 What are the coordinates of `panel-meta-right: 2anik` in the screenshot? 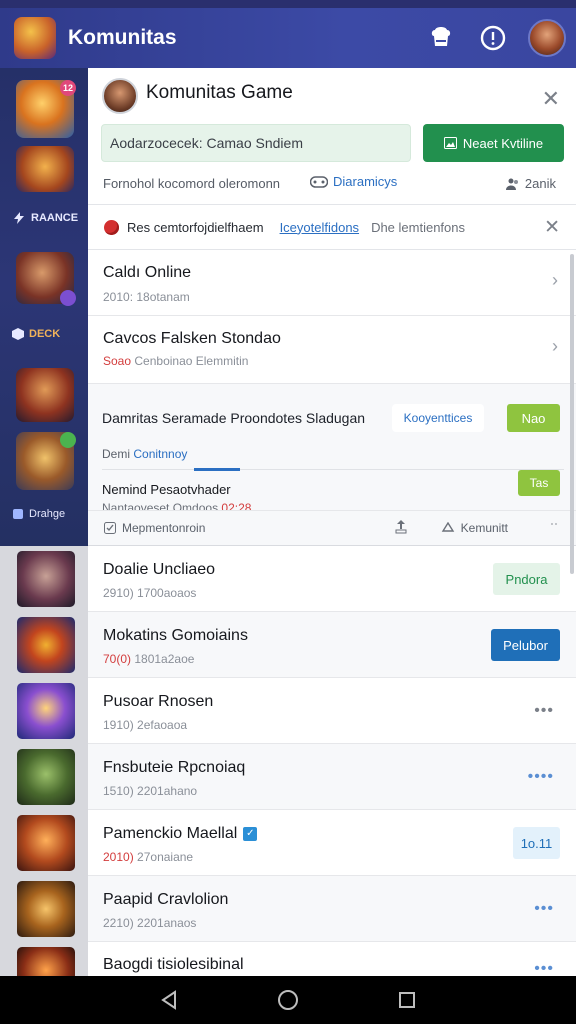 It's located at (530, 183).